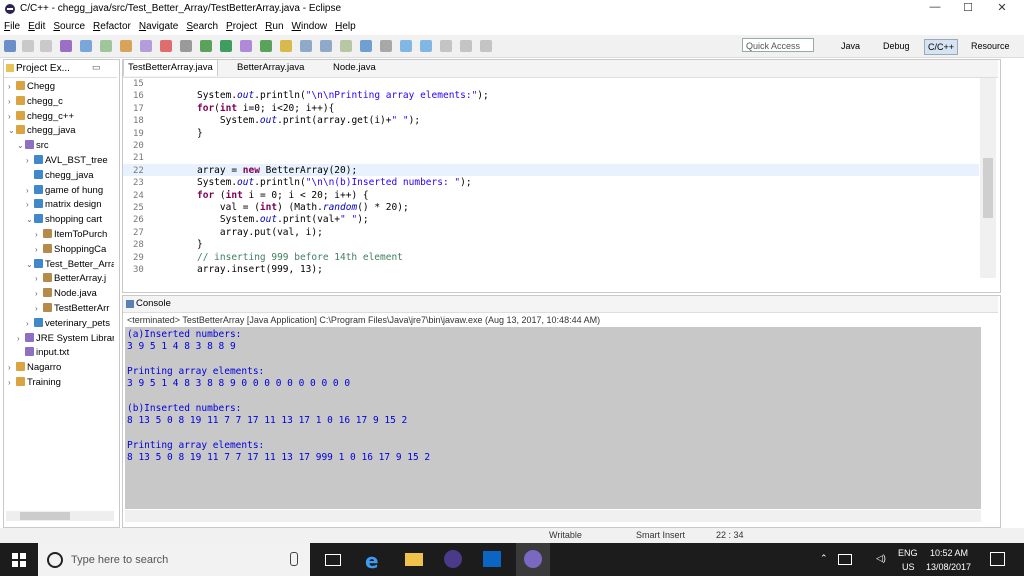  Describe the element at coordinates (286, 46) in the screenshot. I see `open-task-icon` at that location.